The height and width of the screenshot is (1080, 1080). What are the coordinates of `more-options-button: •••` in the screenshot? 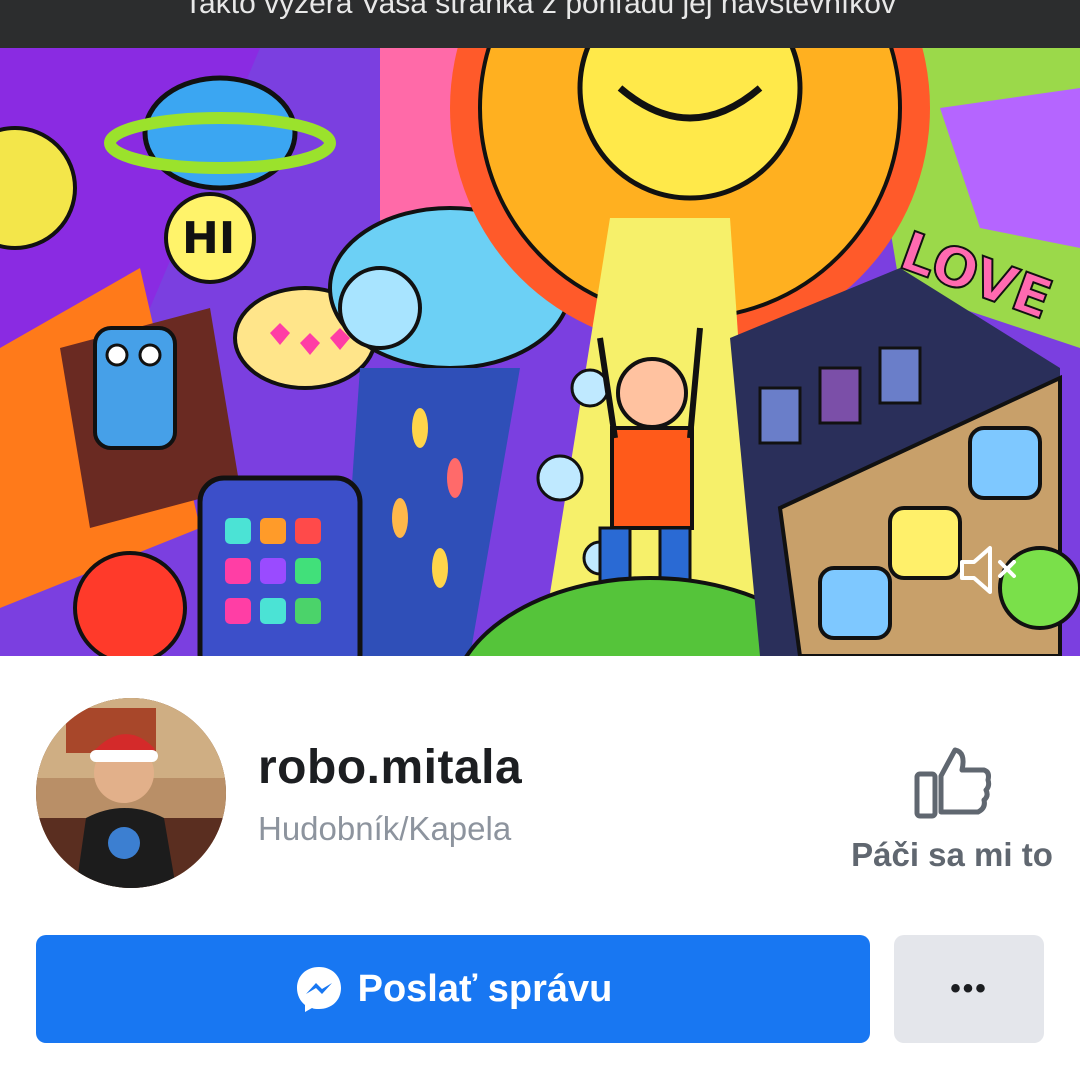 It's located at (969, 989).